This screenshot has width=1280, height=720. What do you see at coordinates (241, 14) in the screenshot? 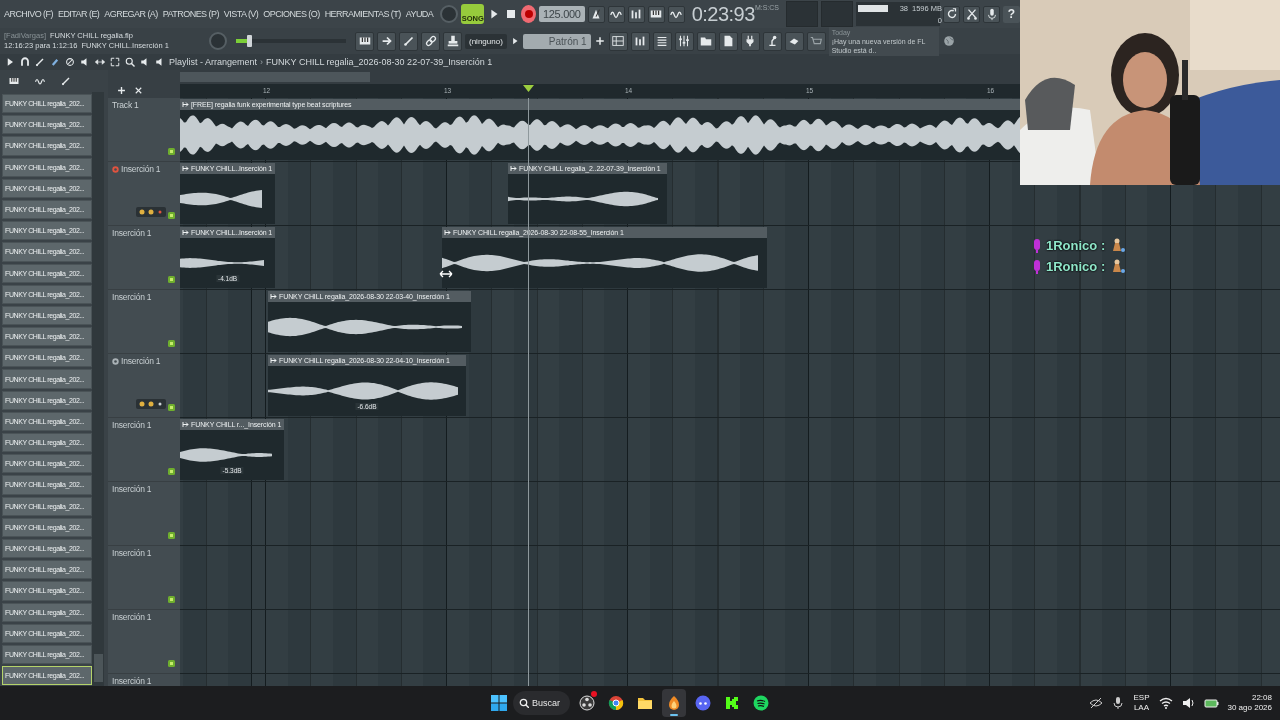
I see `menu-item: VISTA (V)` at bounding box center [241, 14].